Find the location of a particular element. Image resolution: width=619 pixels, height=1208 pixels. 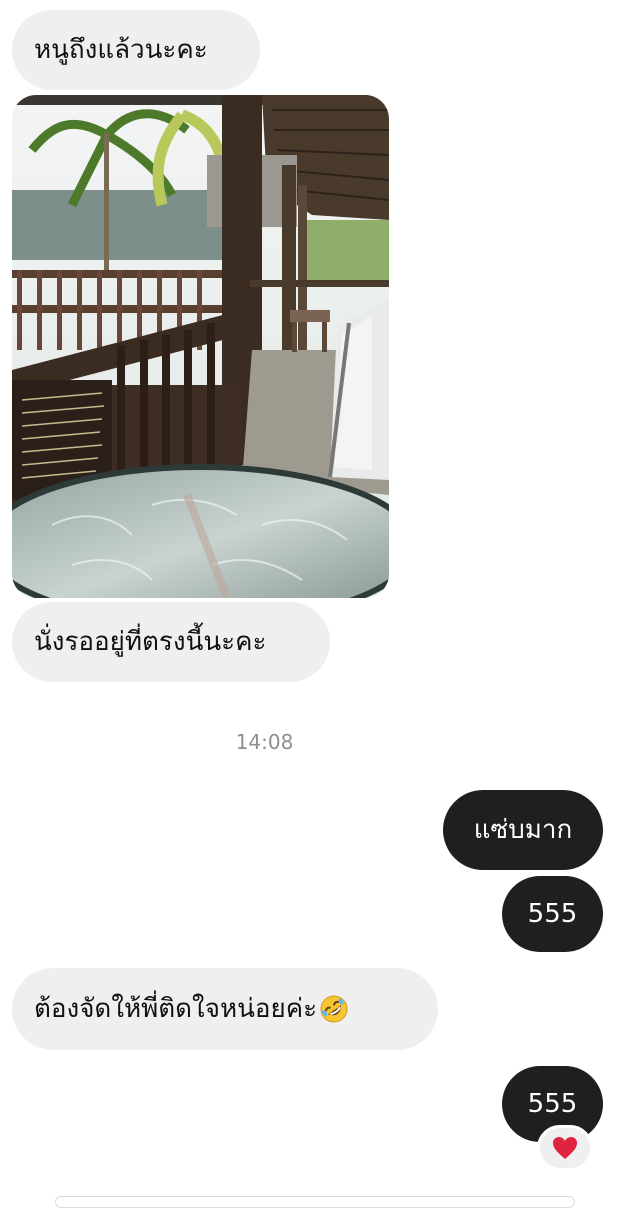

message-timestamp: 14:08 is located at coordinates (264, 742).